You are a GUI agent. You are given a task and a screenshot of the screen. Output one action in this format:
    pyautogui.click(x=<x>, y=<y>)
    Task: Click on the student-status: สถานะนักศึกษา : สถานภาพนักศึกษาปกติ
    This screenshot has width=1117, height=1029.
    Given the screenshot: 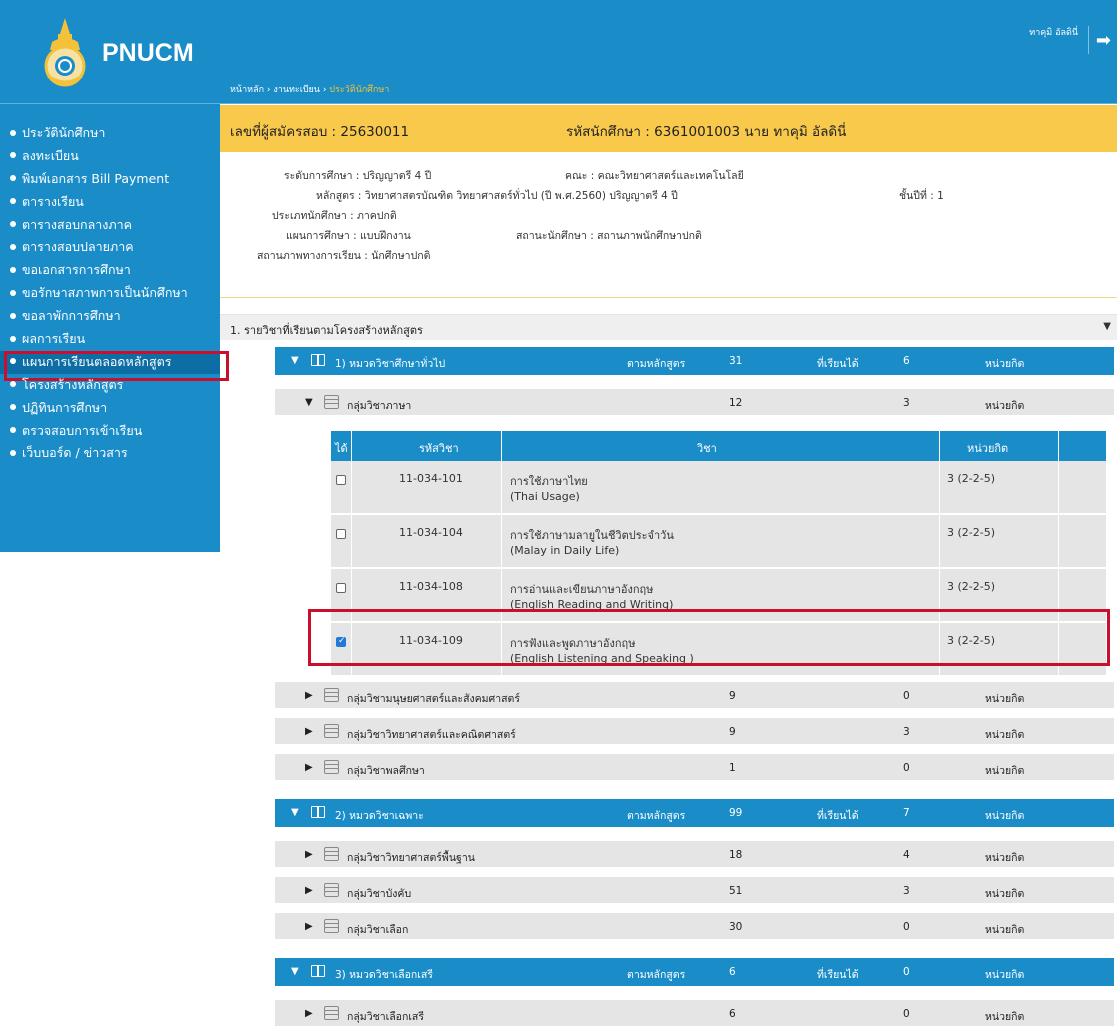 What is the action you would take?
    pyautogui.click(x=609, y=236)
    